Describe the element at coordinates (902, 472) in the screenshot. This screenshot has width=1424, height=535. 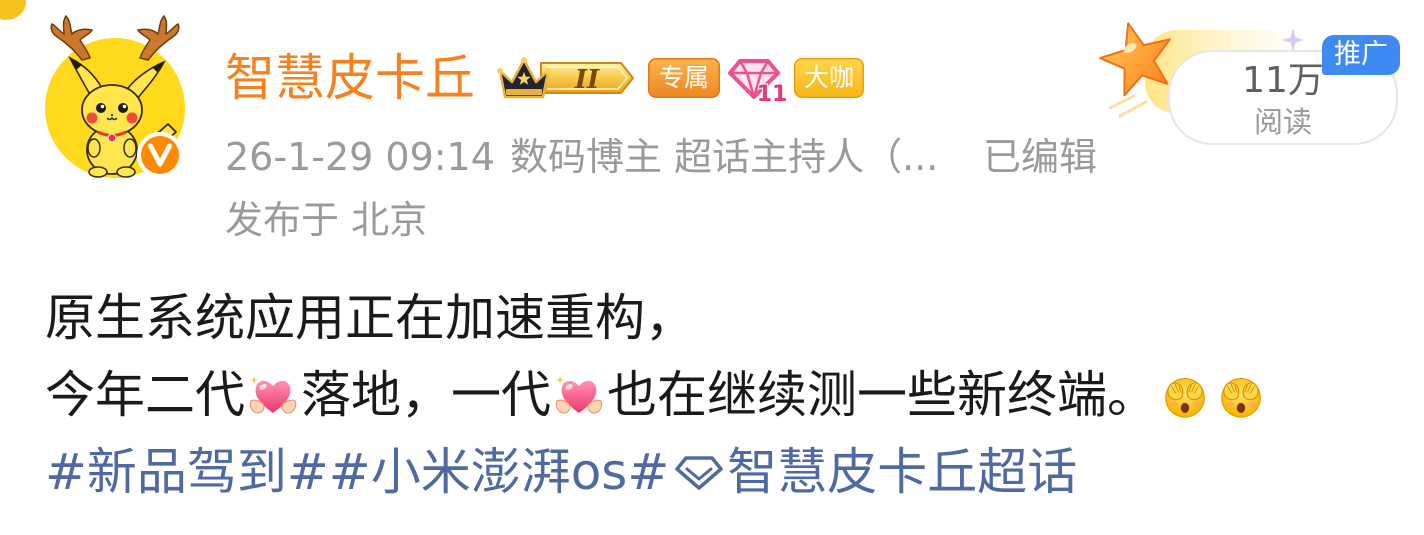
I see `super-topic-link: 智慧皮卡丘超话` at that location.